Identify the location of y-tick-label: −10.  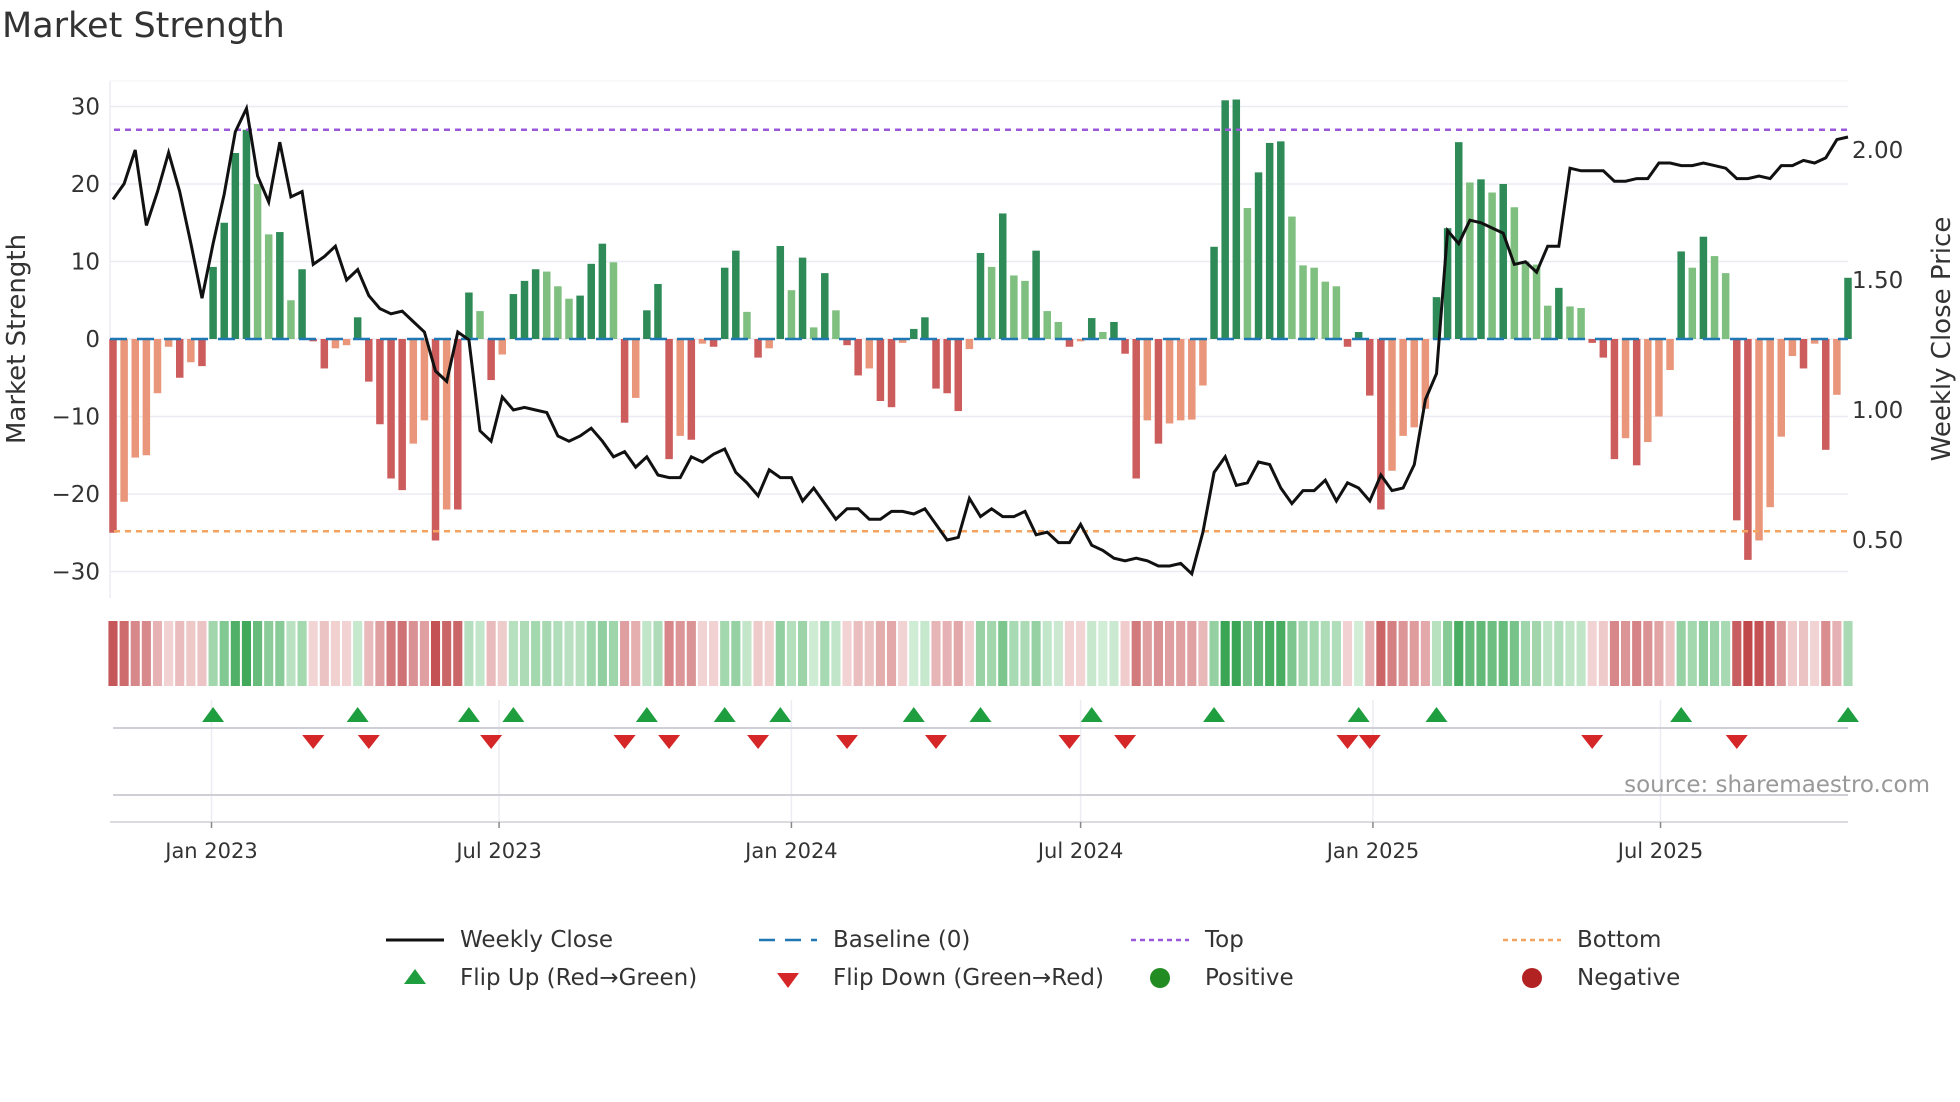
(75, 418).